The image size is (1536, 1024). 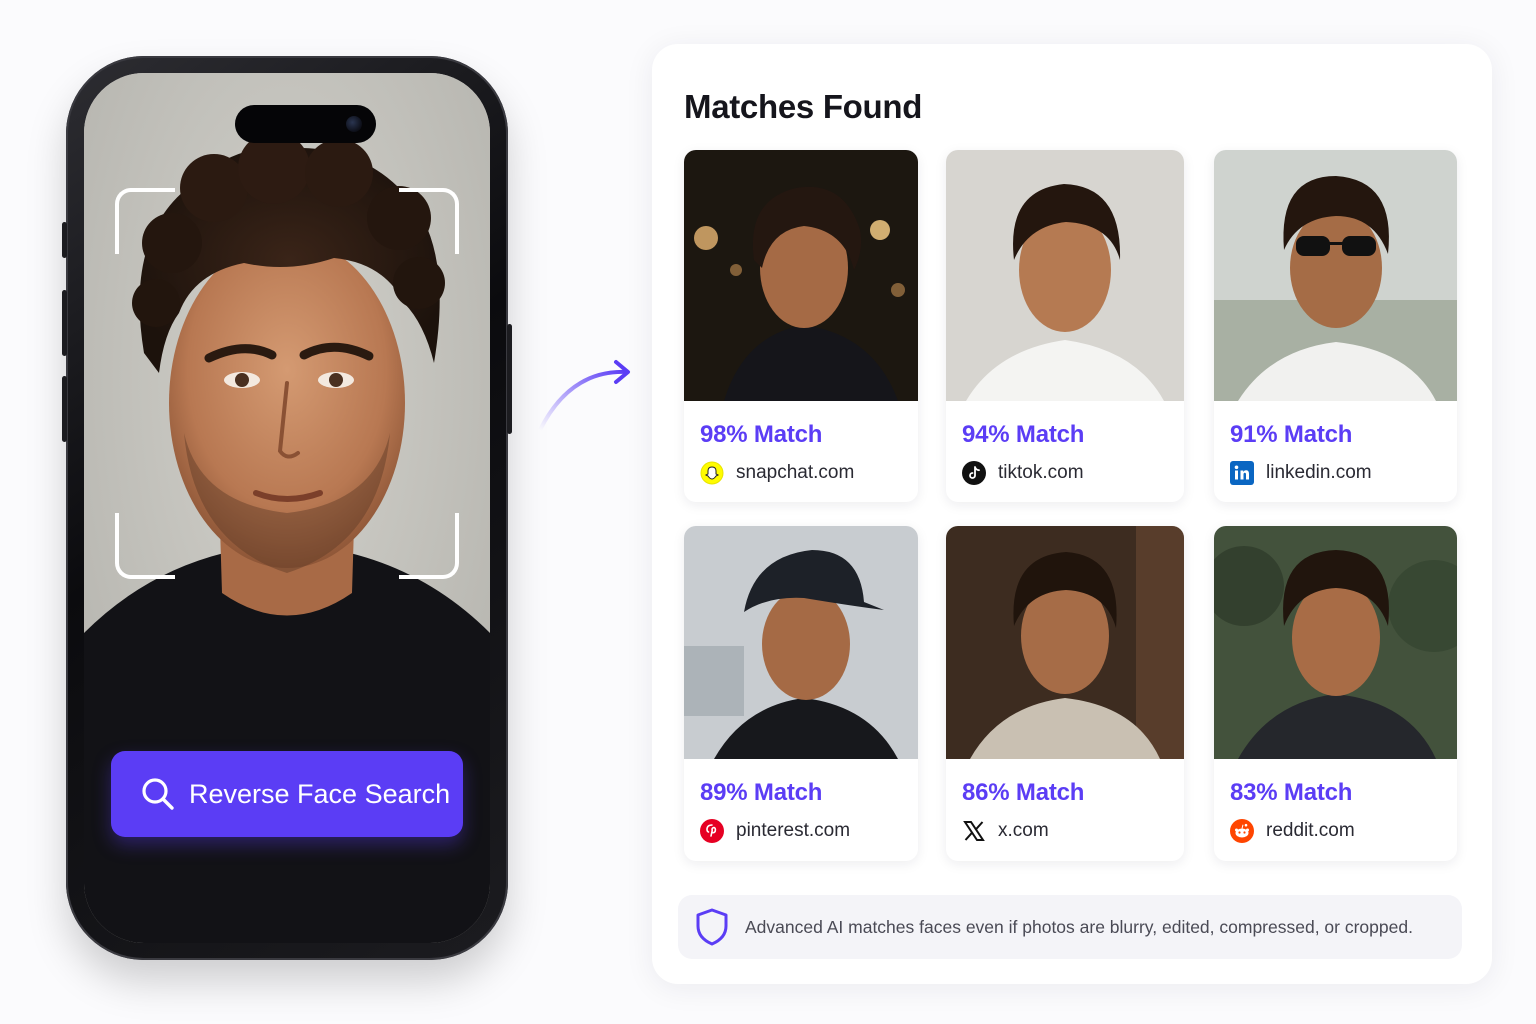 What do you see at coordinates (712, 831) in the screenshot?
I see `pinterest-icon` at bounding box center [712, 831].